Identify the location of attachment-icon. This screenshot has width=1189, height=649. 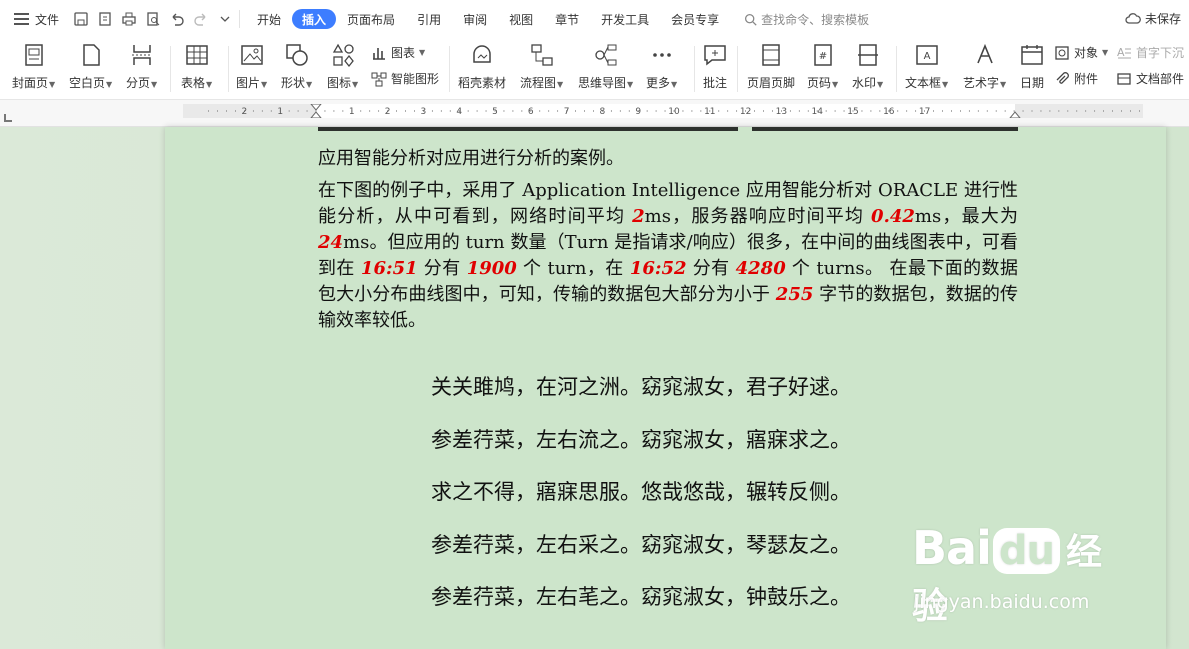
(1062, 77).